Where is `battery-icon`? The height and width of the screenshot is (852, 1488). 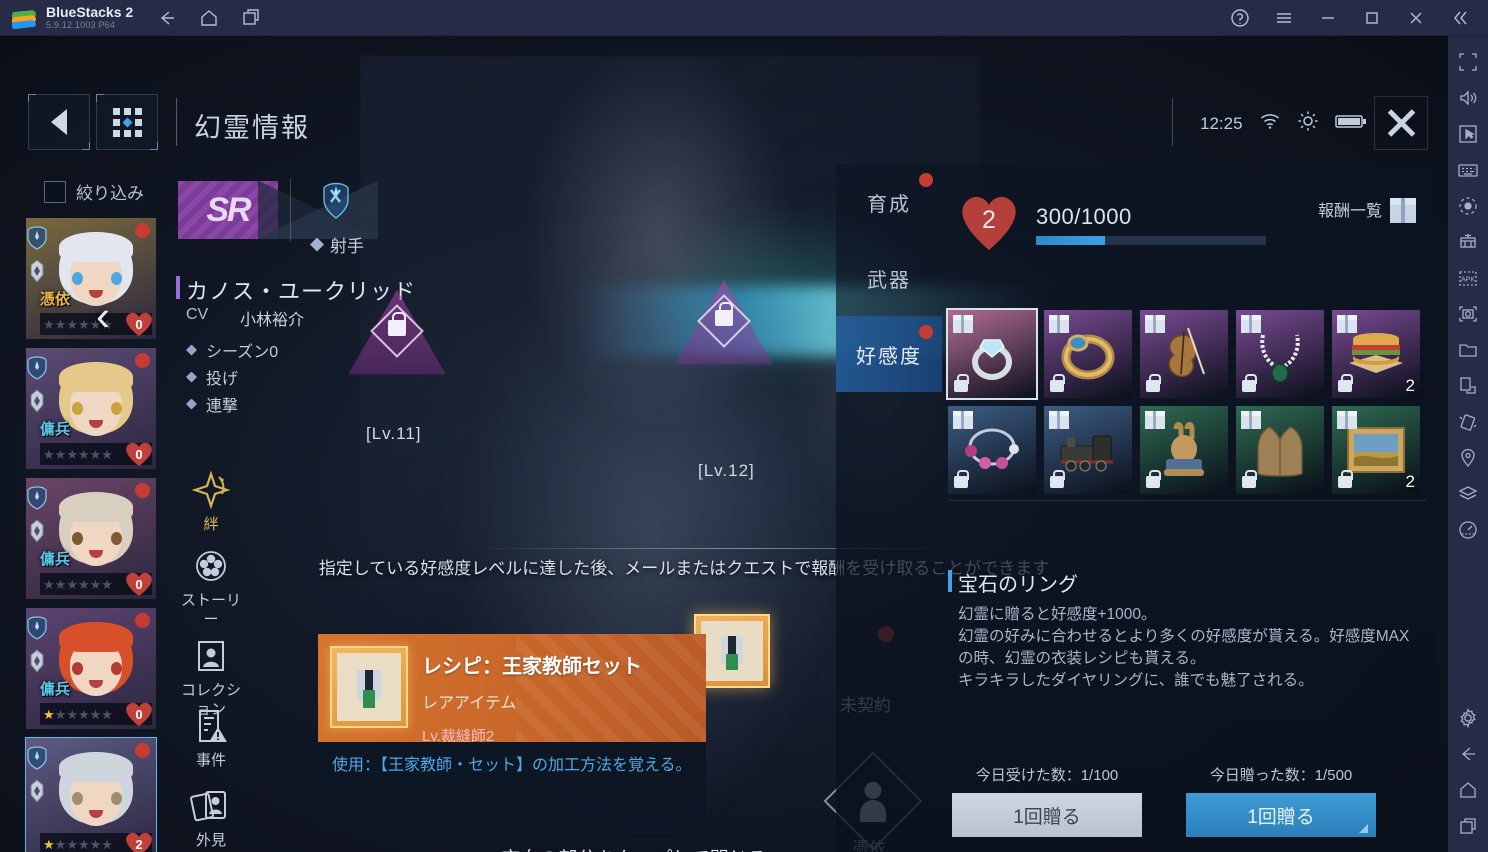 battery-icon is located at coordinates (1350, 123).